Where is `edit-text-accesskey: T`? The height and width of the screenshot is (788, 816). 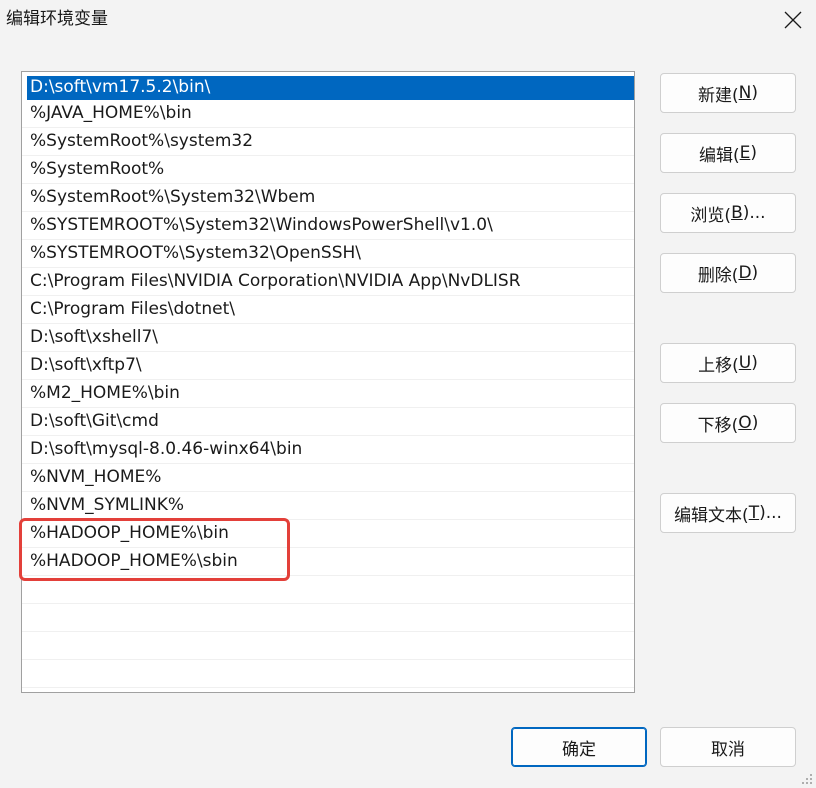
edit-text-accesskey: T is located at coordinates (754, 513).